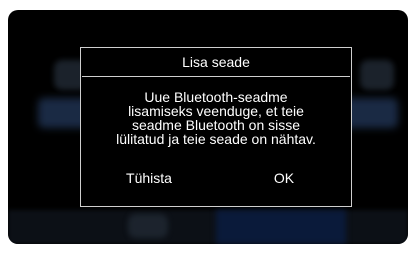 The width and height of the screenshot is (416, 253). Describe the element at coordinates (216, 62) in the screenshot. I see `dialog-title: Lisa seade` at that location.